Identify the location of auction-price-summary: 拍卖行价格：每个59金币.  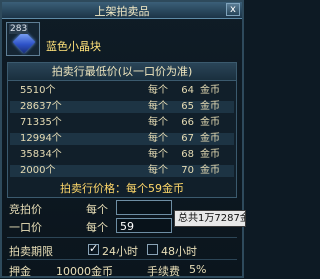
(122, 188).